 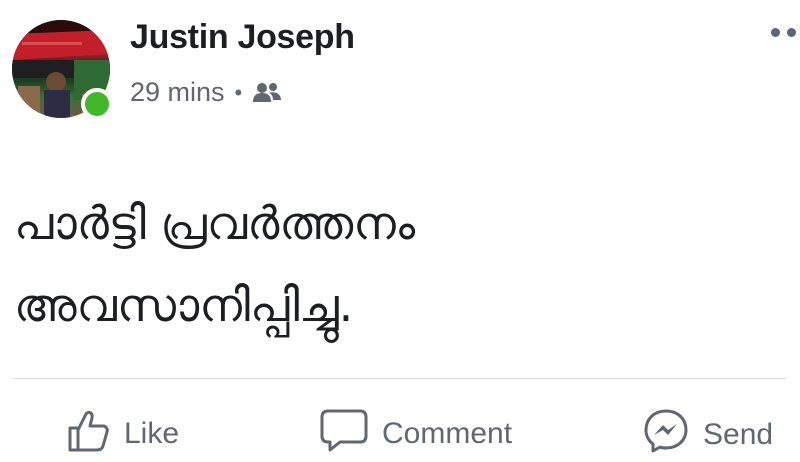 I want to click on more-options-icon, so click(x=783, y=32).